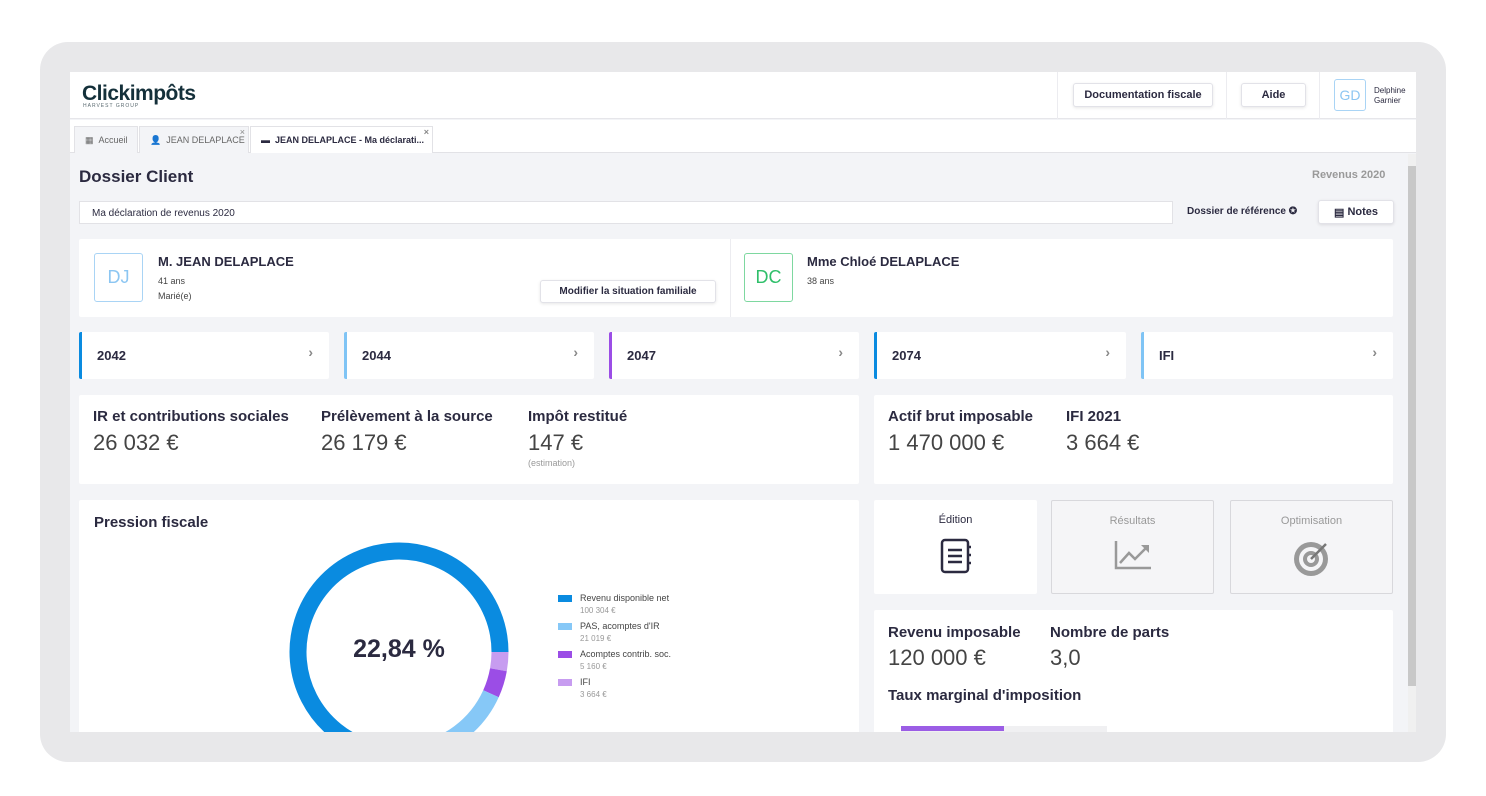  I want to click on legend-item: PAS, acomptes d'IR 21 019 €, so click(614, 632).